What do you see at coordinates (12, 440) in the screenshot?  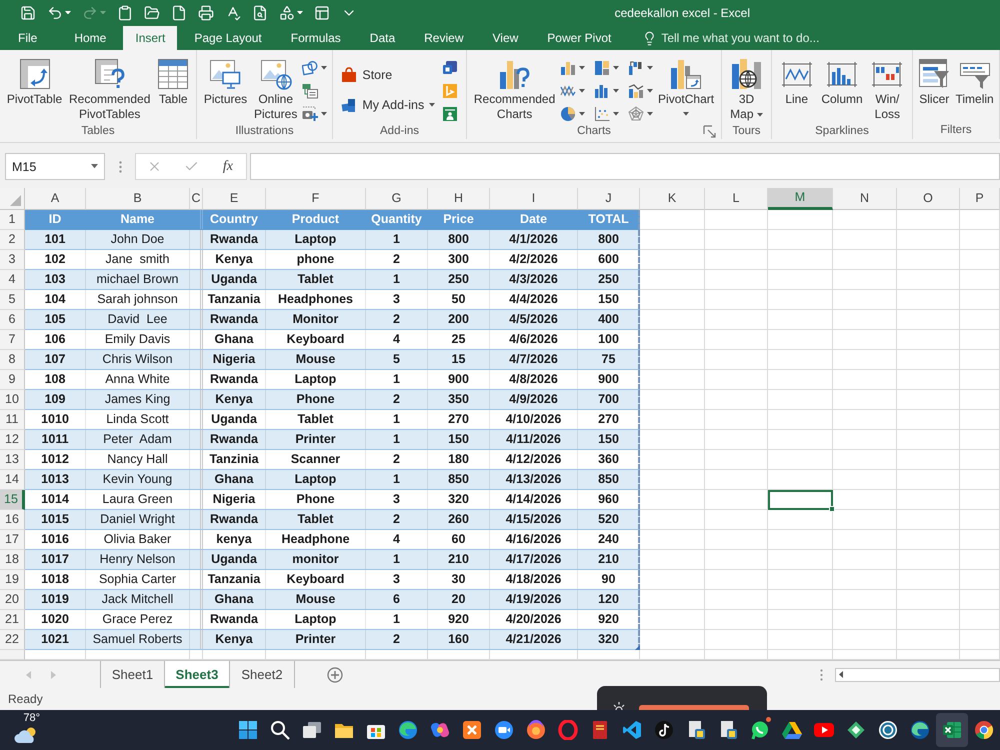 I see `row-header: 12` at bounding box center [12, 440].